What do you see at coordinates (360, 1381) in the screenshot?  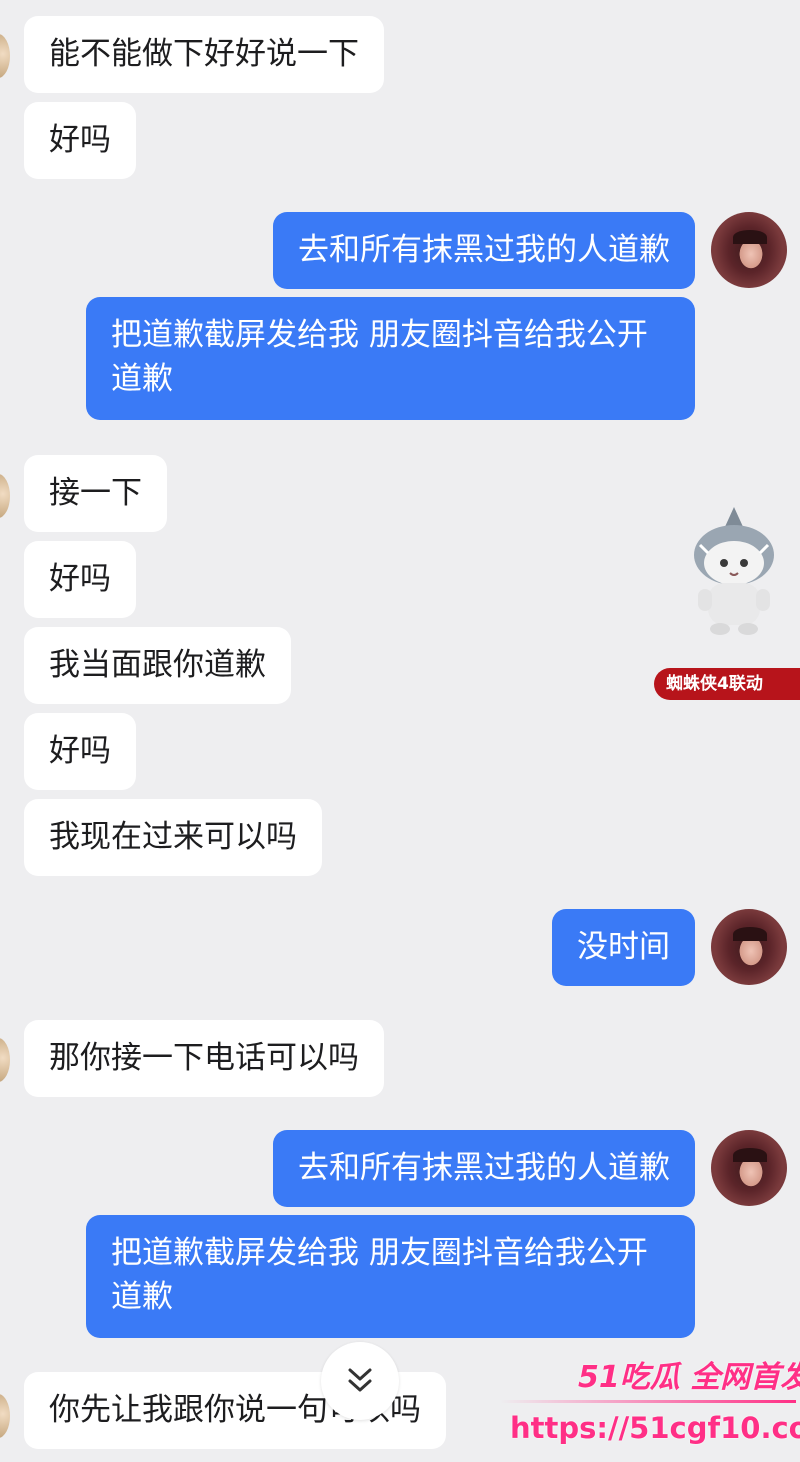 I see `scroll-to-bottom-button` at bounding box center [360, 1381].